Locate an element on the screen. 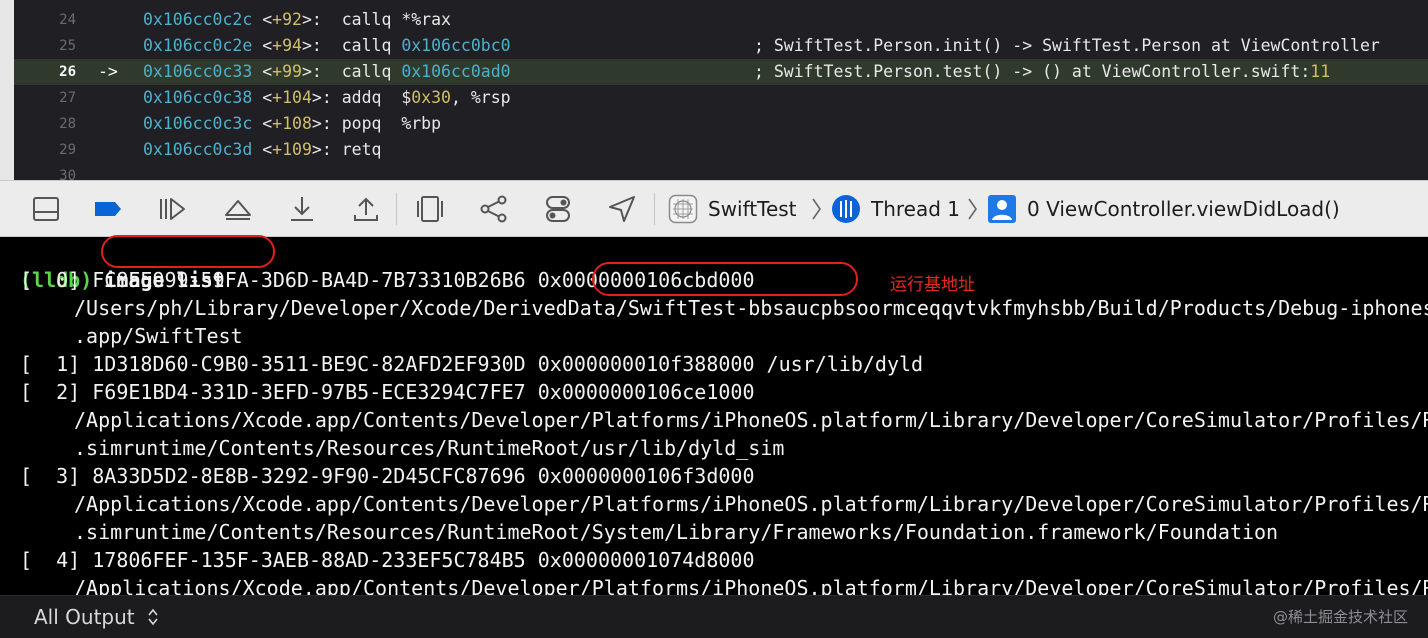  instruction-text: 0x106cc0c3d <+109>: retq is located at coordinates (272, 149).